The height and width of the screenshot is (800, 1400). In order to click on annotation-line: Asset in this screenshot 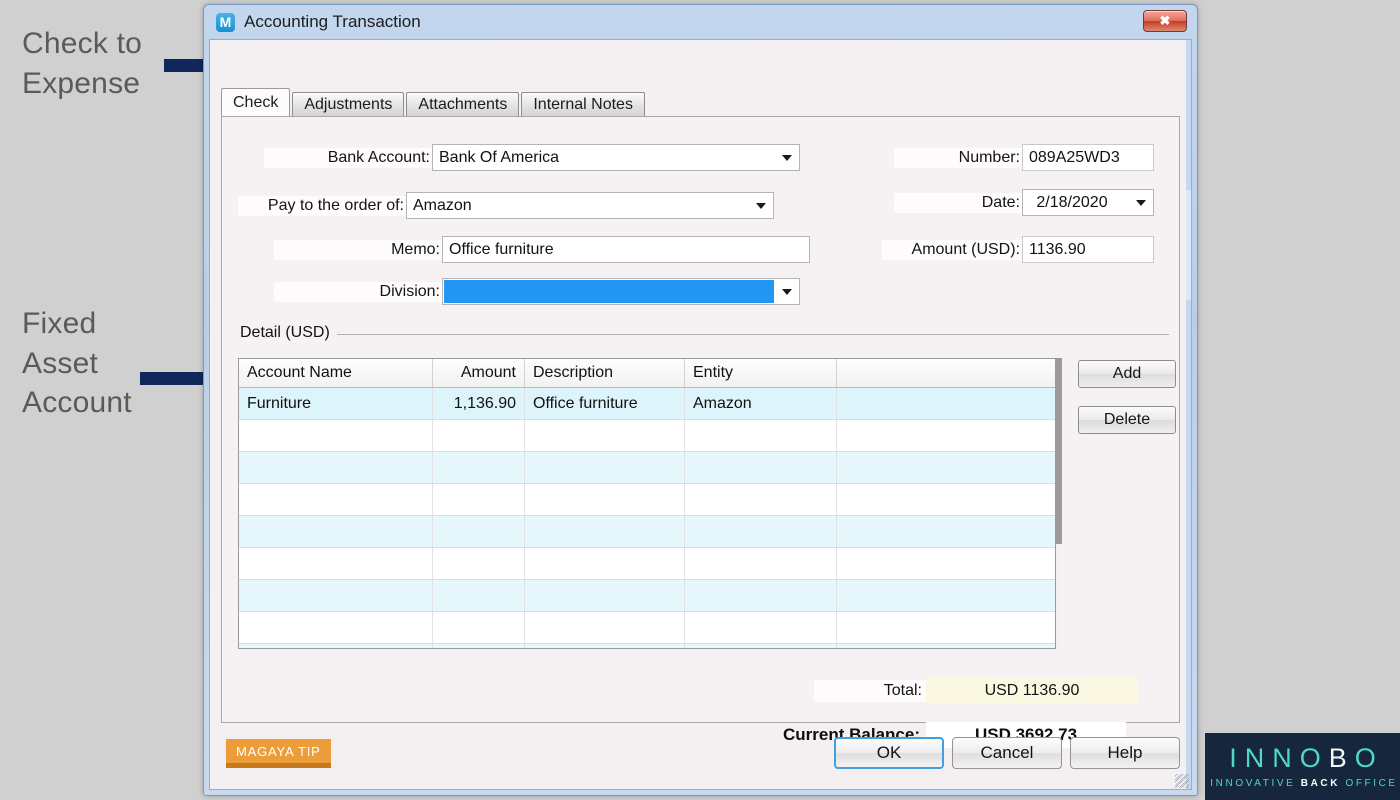, I will do `click(60, 363)`.